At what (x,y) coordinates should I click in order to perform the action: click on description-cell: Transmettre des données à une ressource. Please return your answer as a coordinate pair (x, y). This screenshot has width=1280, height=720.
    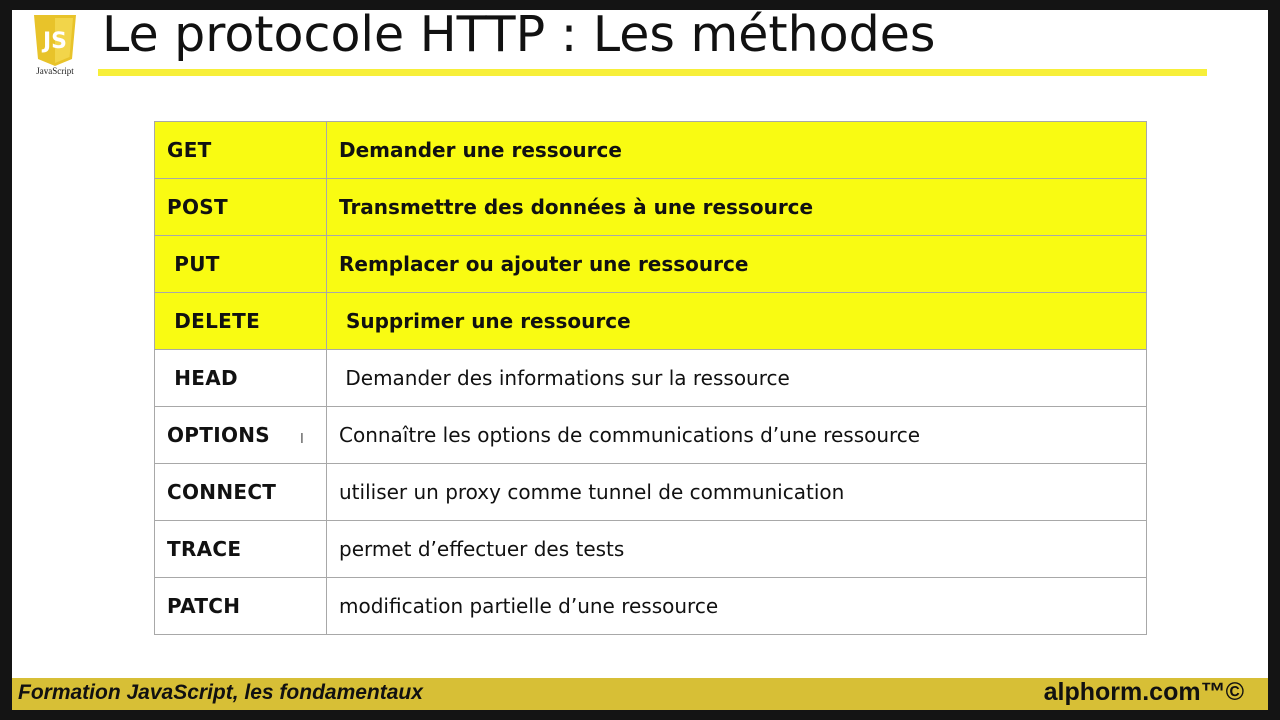
    Looking at the image, I should click on (736, 207).